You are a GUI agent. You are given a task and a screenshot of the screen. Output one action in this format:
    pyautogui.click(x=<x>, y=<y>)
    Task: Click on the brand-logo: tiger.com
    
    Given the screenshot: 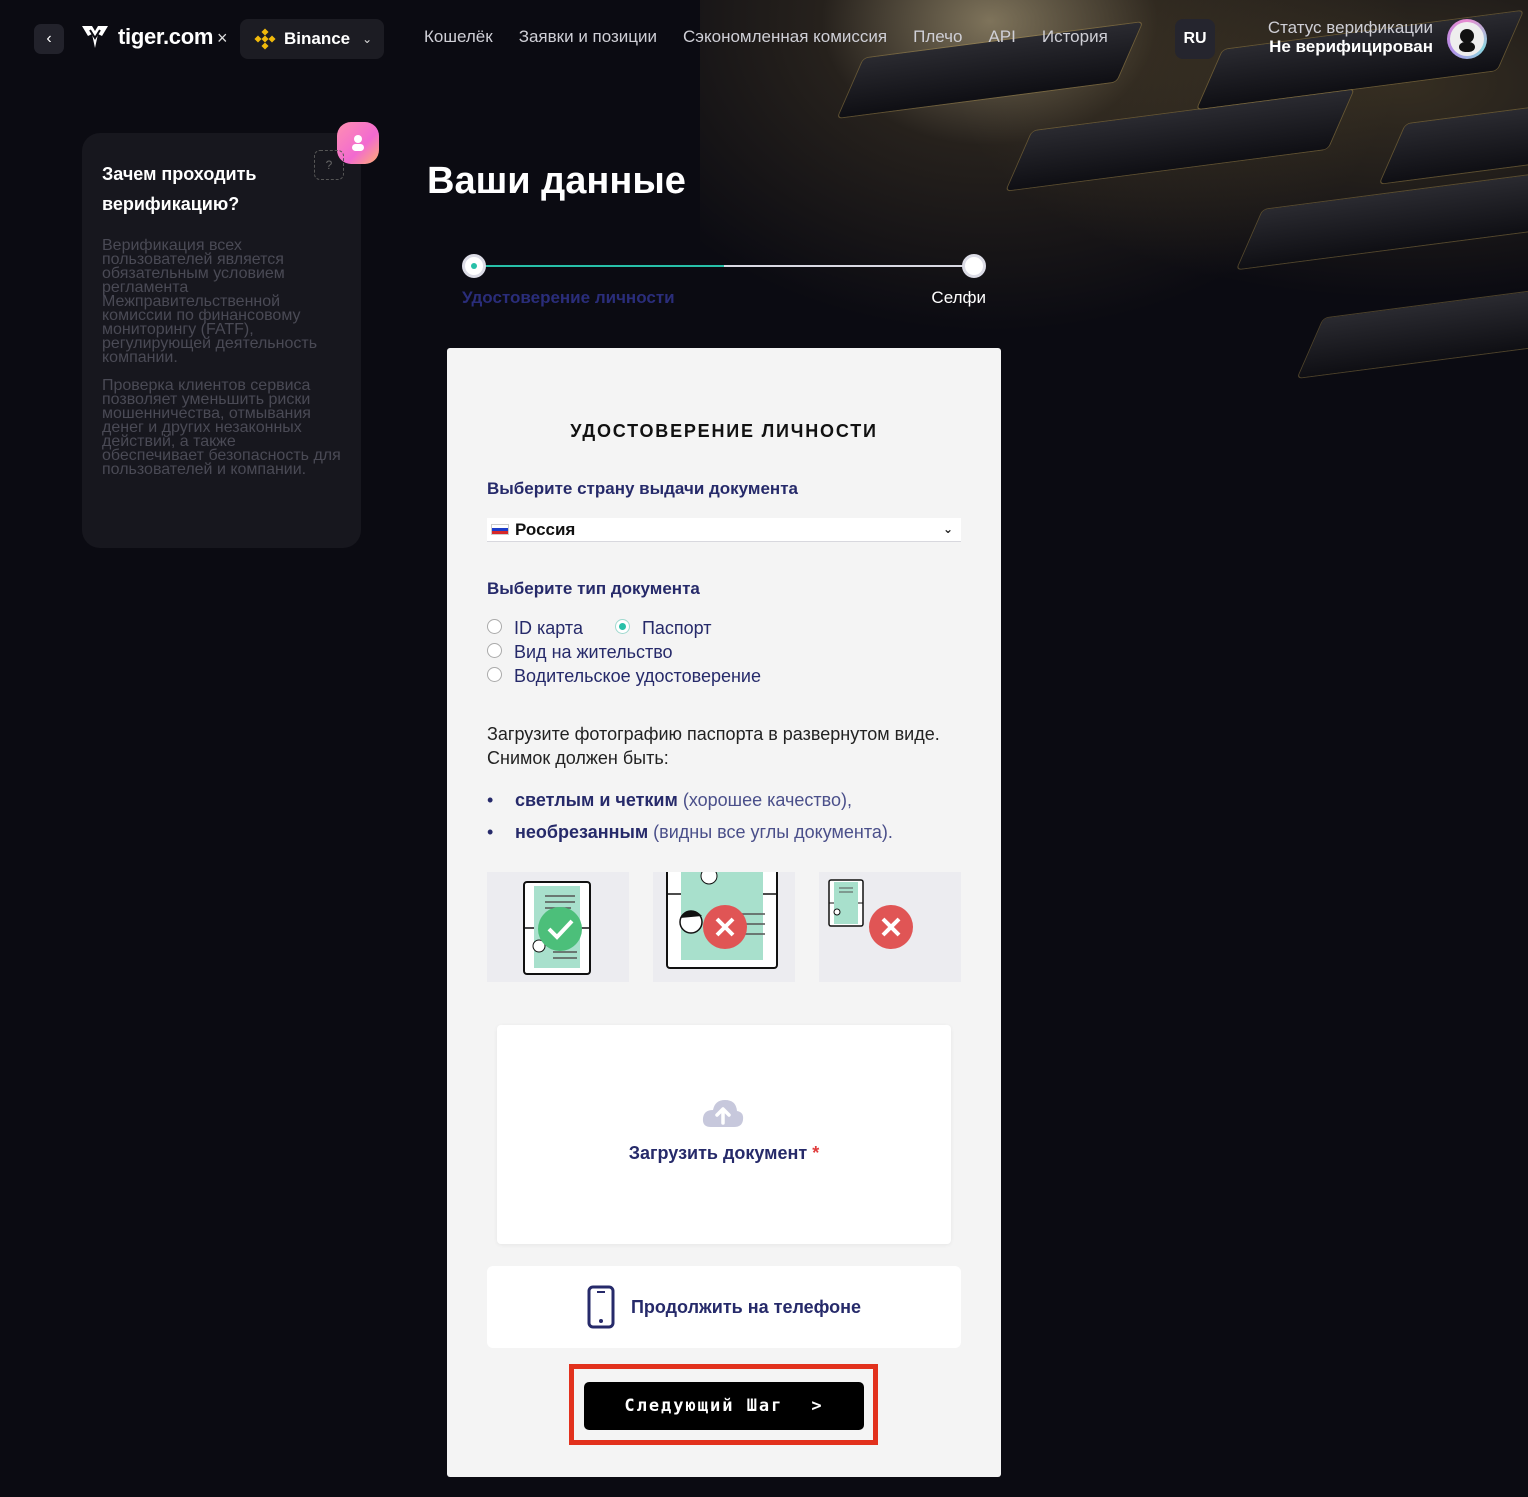 What is the action you would take?
    pyautogui.click(x=146, y=37)
    